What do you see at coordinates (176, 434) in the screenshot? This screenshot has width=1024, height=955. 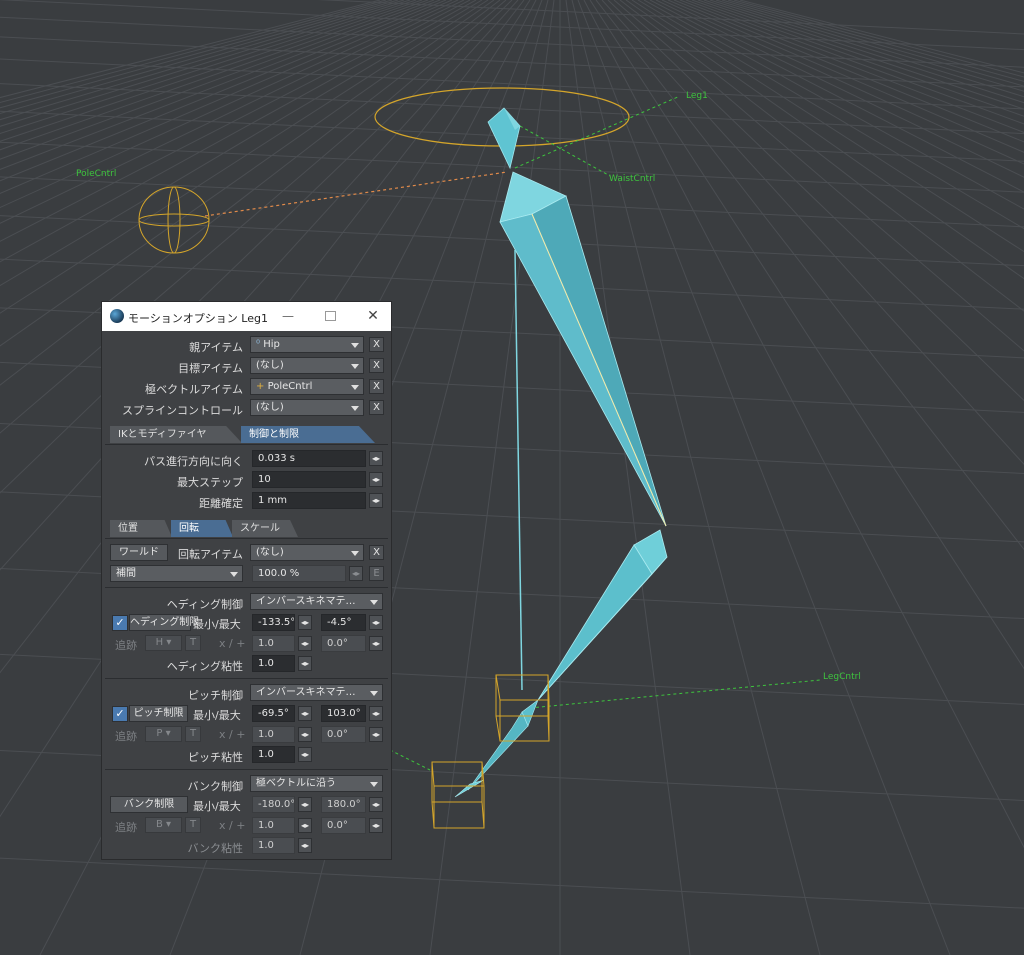 I see `tab-ik-modifiers: IKとモディファイヤ` at bounding box center [176, 434].